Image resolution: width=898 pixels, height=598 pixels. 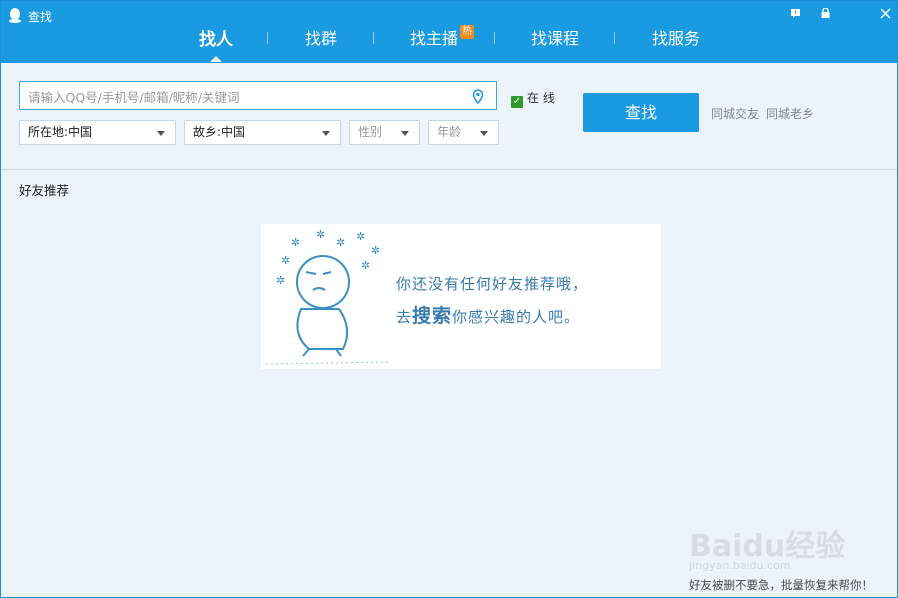 I want to click on sad-boy-icon: ✲✲ ✲ ✲✲✲ ✲✲, so click(x=328, y=296).